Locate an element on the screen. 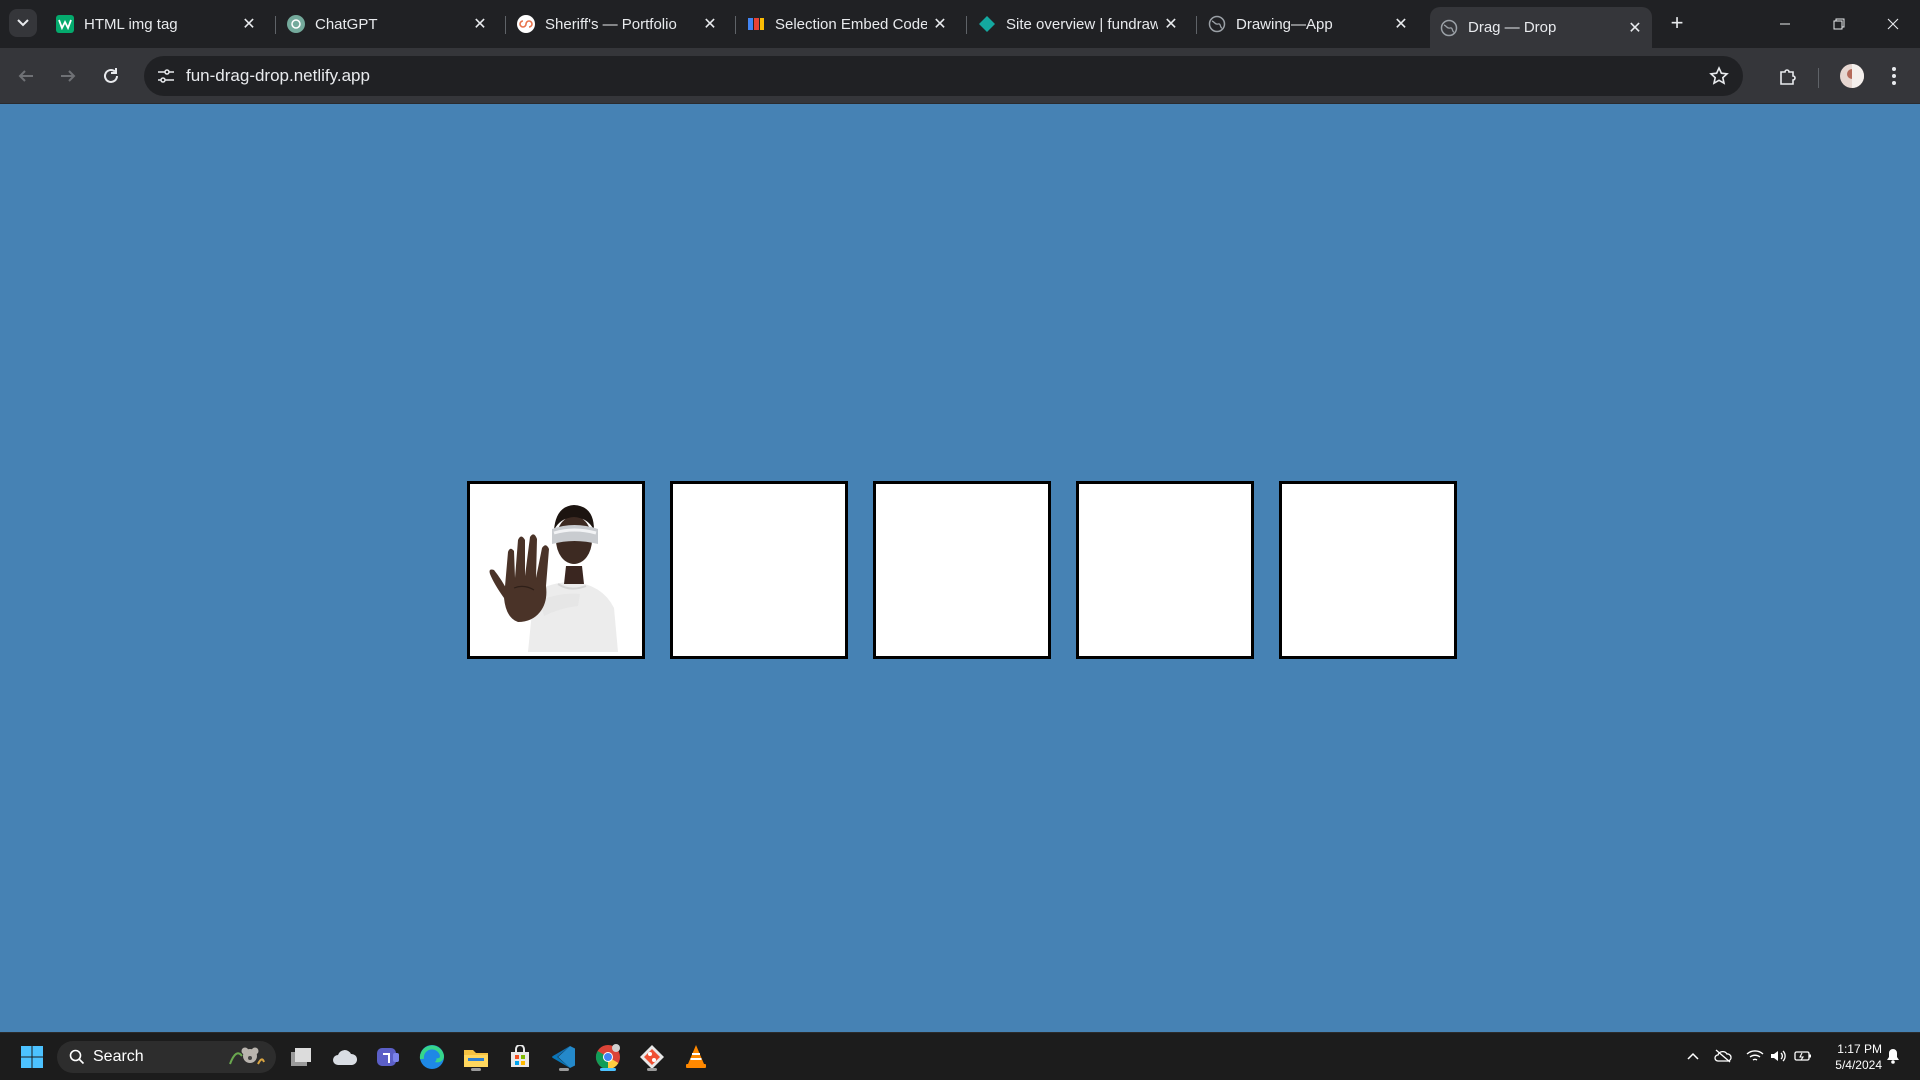 This screenshot has width=1920, height=1080. volume-icon is located at coordinates (1778, 1056).